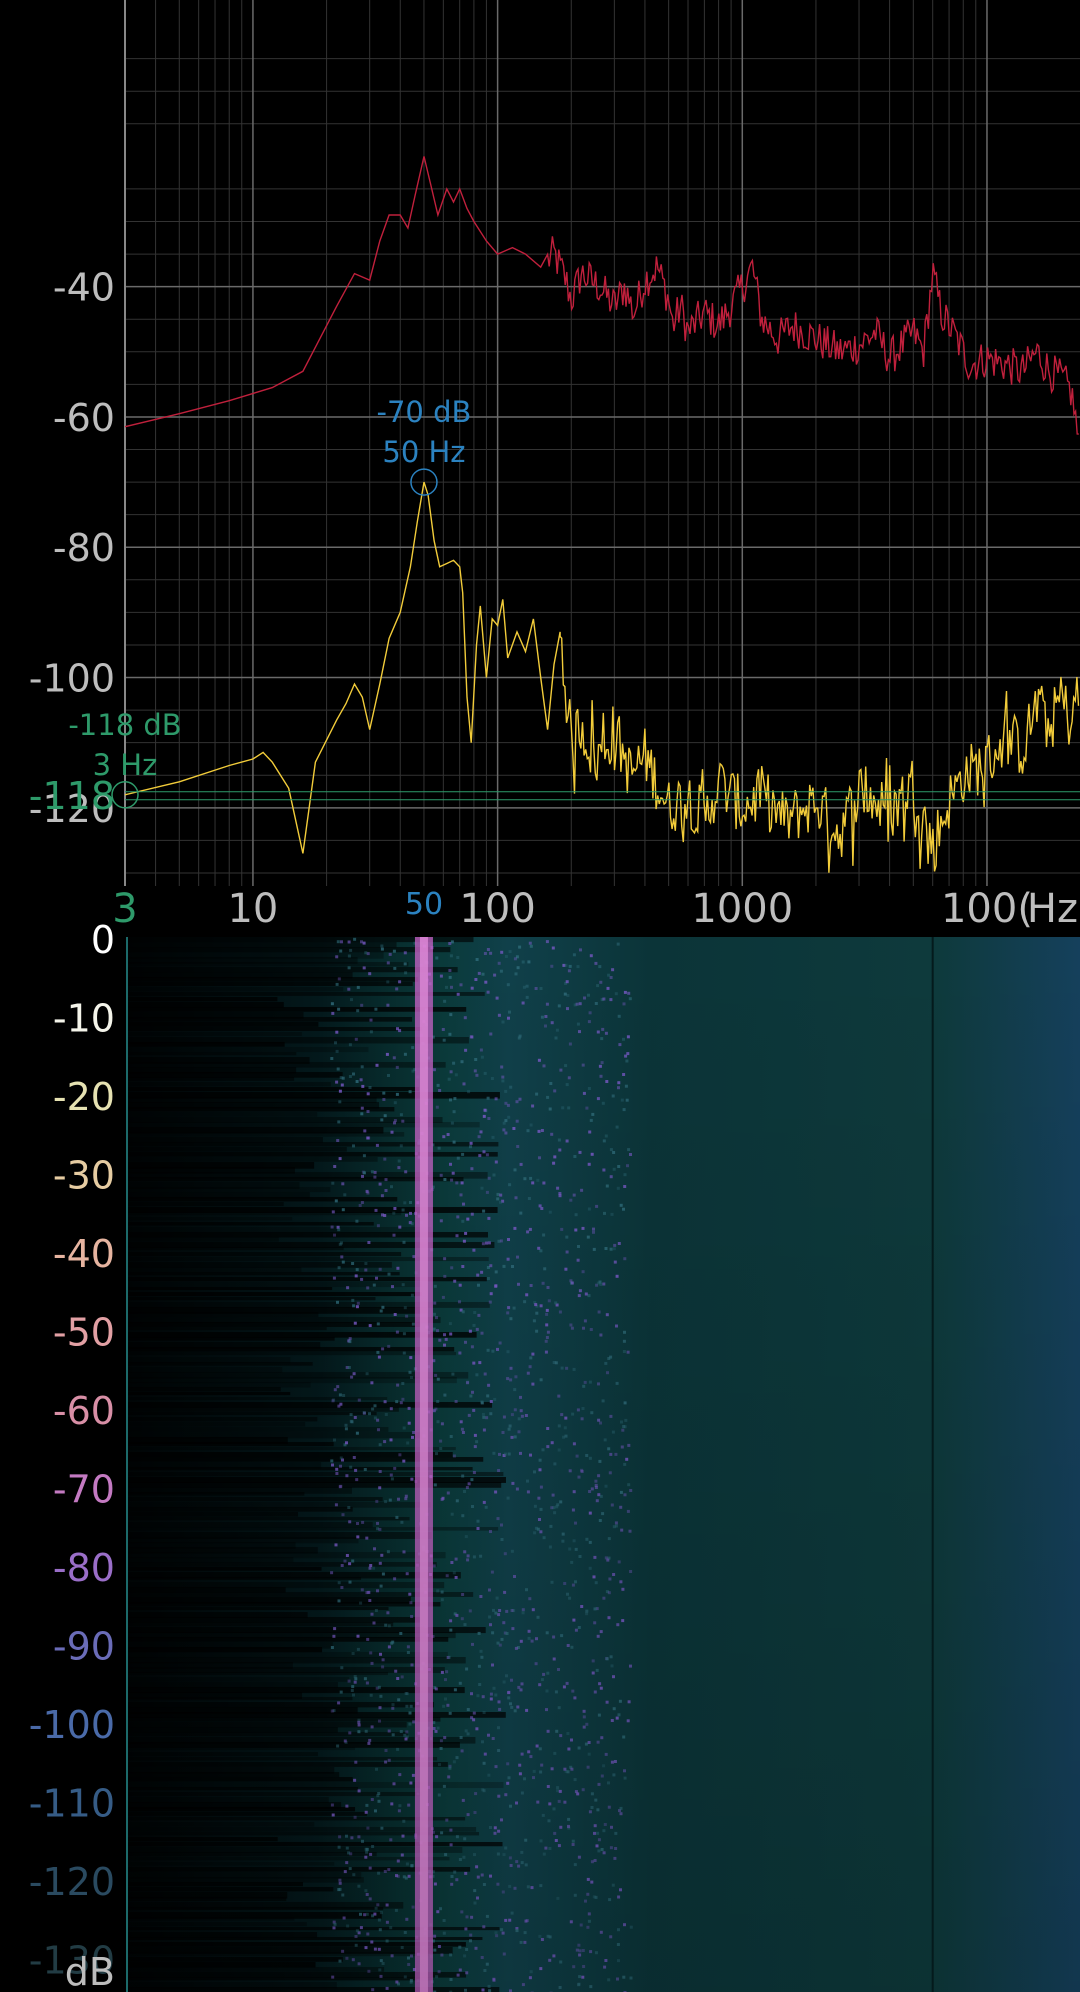  What do you see at coordinates (742, 909) in the screenshot?
I see `x-tick-label: 1000` at bounding box center [742, 909].